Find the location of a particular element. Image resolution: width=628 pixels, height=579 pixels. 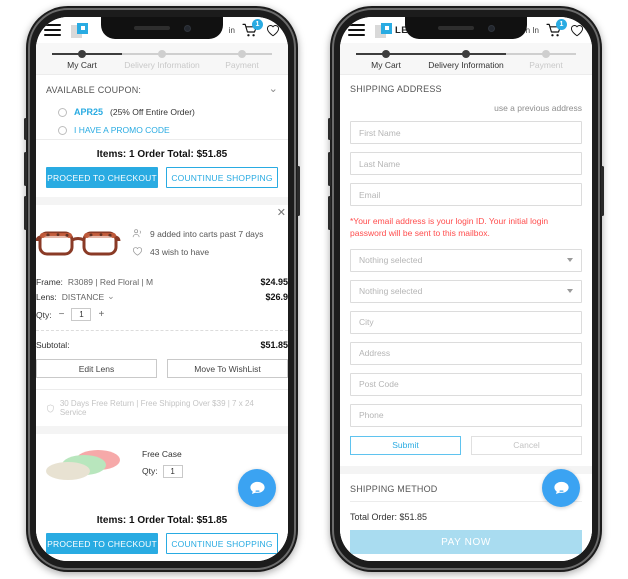

city-input: City is located at coordinates (466, 322).